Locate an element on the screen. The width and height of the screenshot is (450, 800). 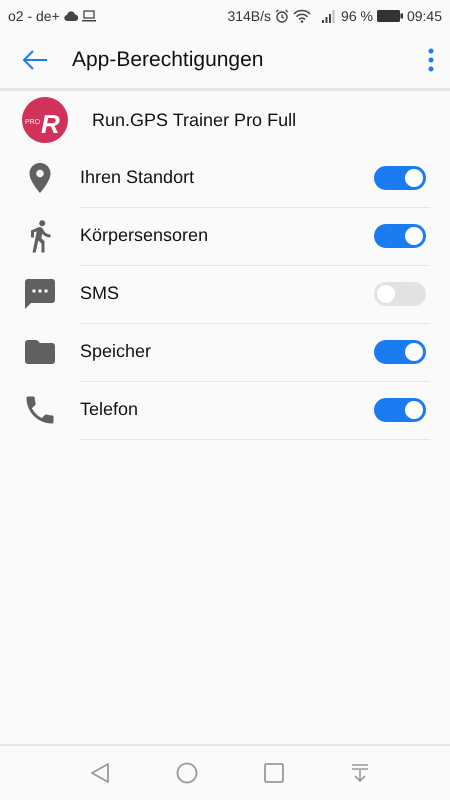
battery-icon is located at coordinates (389, 16).